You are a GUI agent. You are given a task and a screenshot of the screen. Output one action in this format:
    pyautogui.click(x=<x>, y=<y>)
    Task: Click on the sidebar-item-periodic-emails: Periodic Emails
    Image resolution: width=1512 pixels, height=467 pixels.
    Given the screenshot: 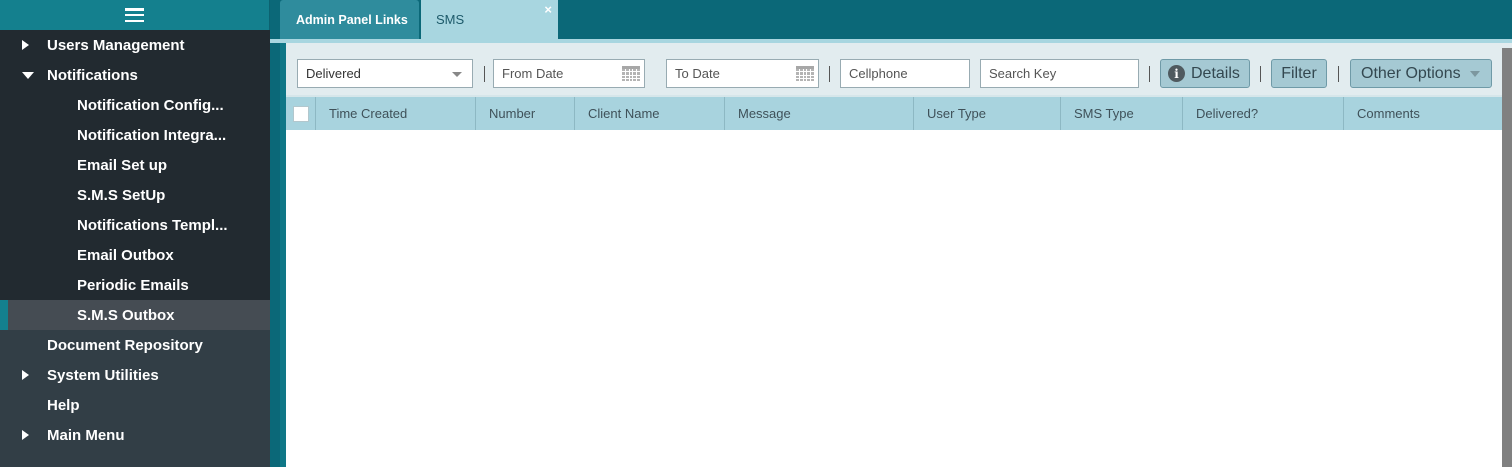 What is the action you would take?
    pyautogui.click(x=135, y=285)
    